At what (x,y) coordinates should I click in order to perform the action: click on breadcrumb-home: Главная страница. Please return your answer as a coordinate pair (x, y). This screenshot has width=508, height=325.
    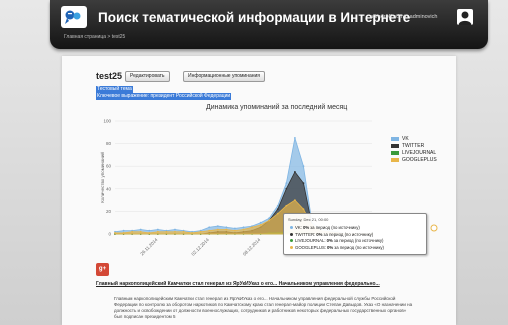
    Looking at the image, I should click on (85, 37).